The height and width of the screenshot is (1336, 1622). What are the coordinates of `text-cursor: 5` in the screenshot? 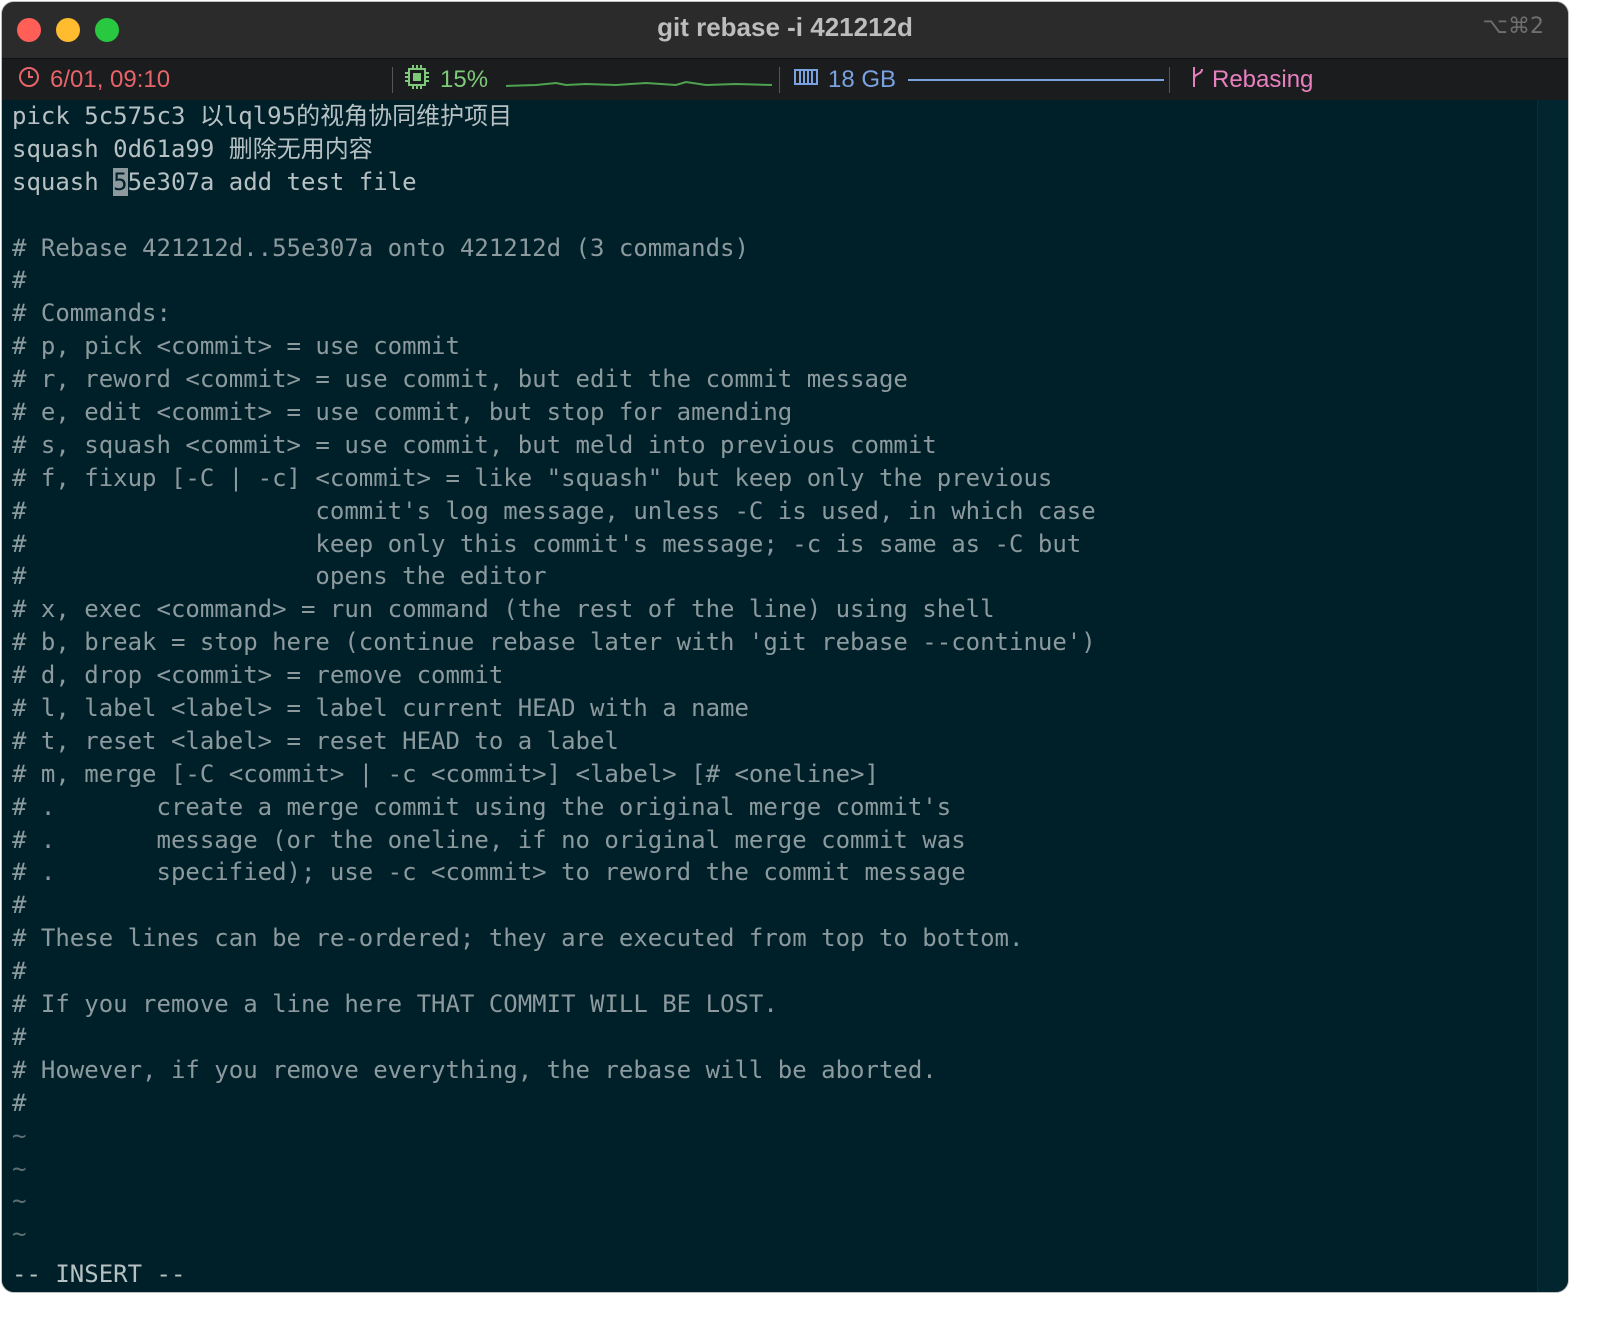 It's located at (120, 181).